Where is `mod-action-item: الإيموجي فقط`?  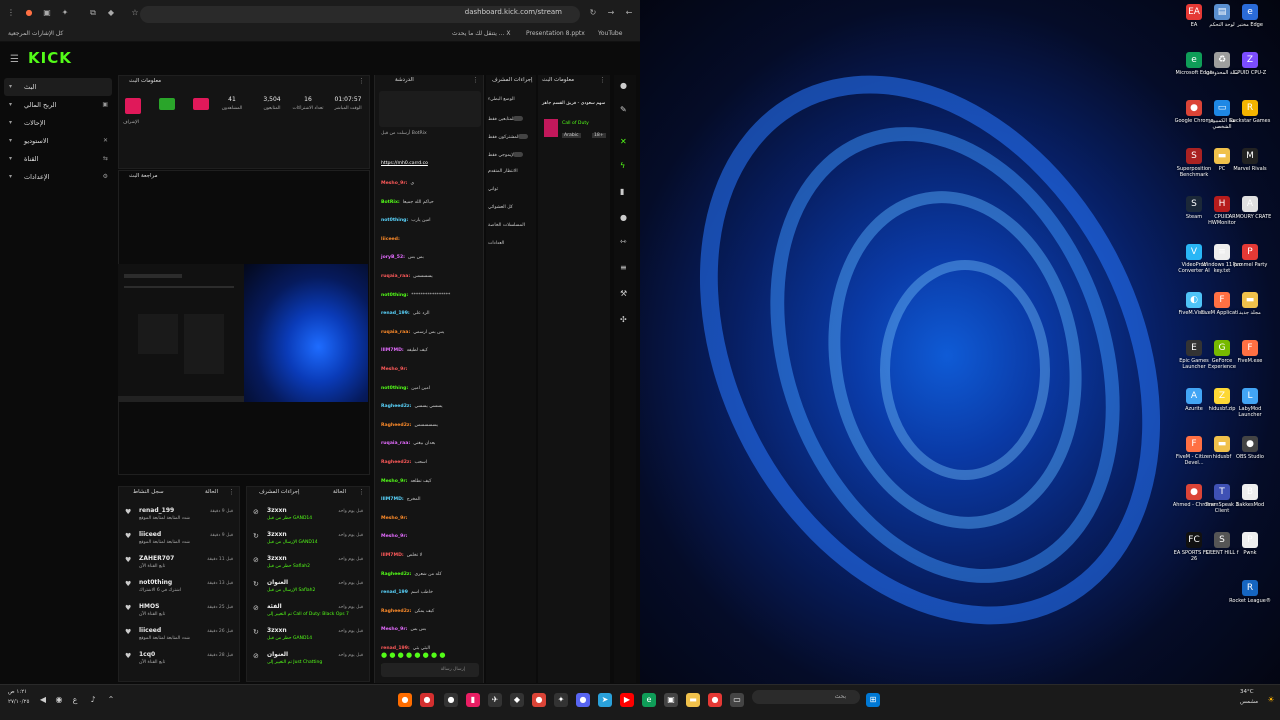 mod-action-item: الإيموجي فقط is located at coordinates (508, 154).